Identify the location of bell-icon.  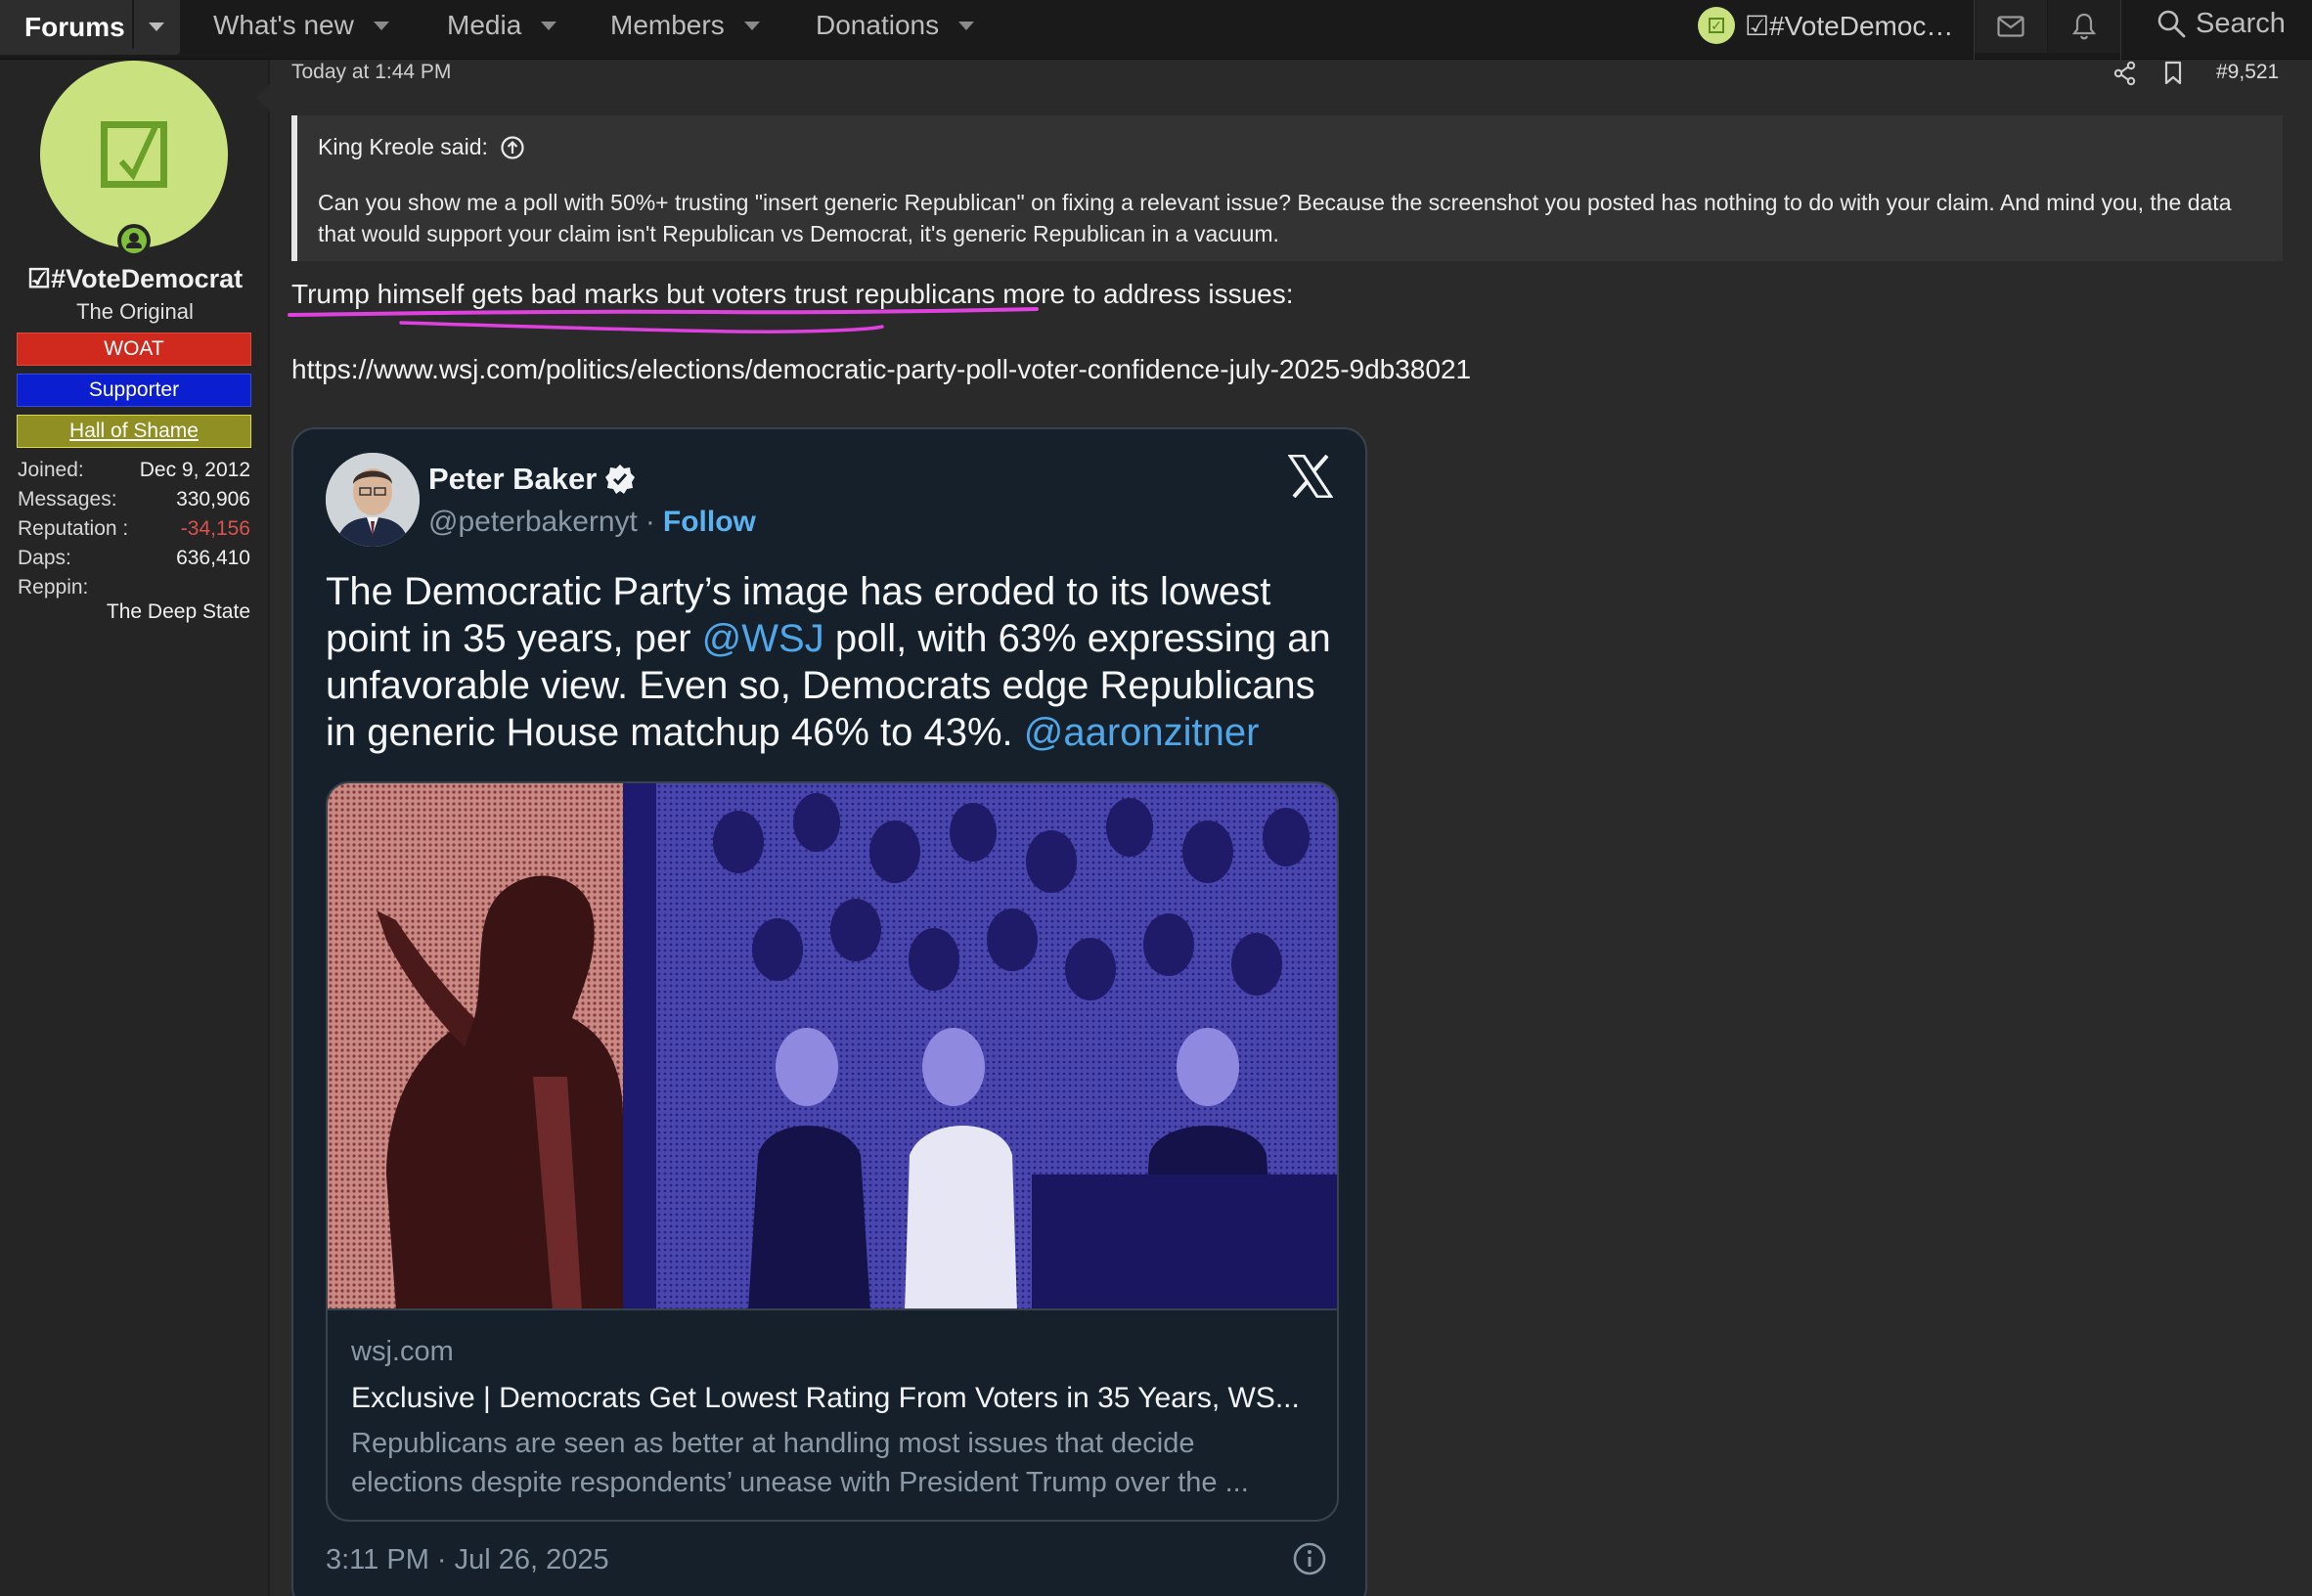
(2084, 26).